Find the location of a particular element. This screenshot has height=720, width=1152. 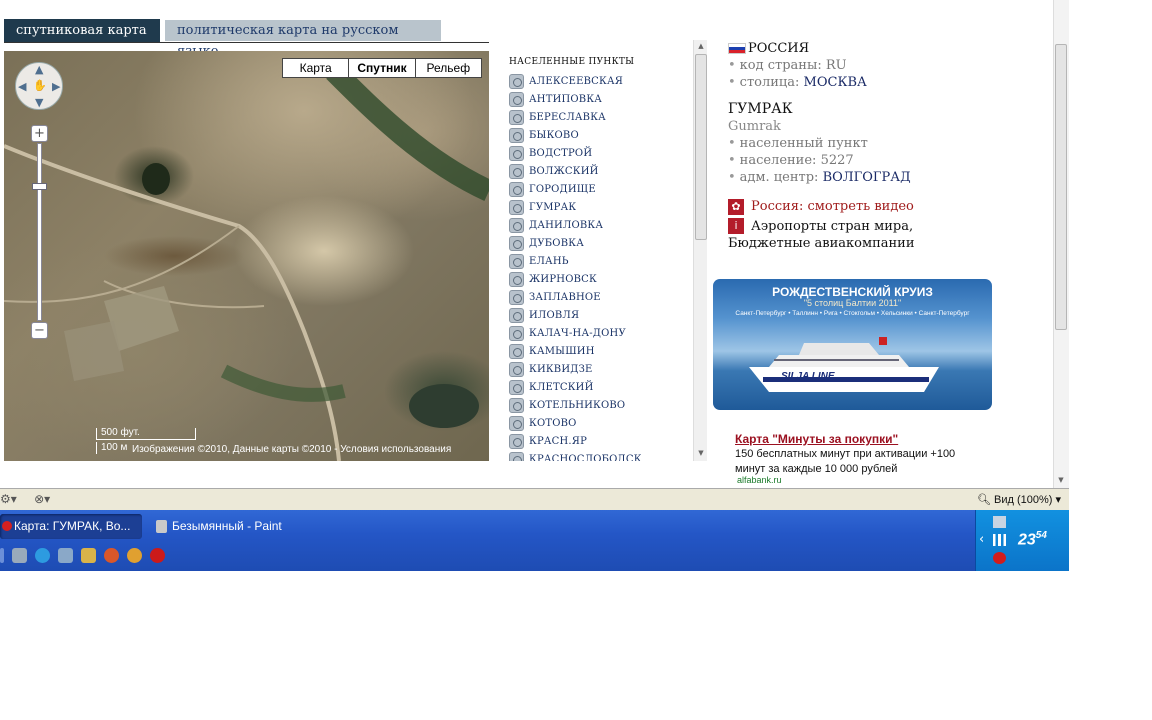

firefox-icon is located at coordinates (111, 555).